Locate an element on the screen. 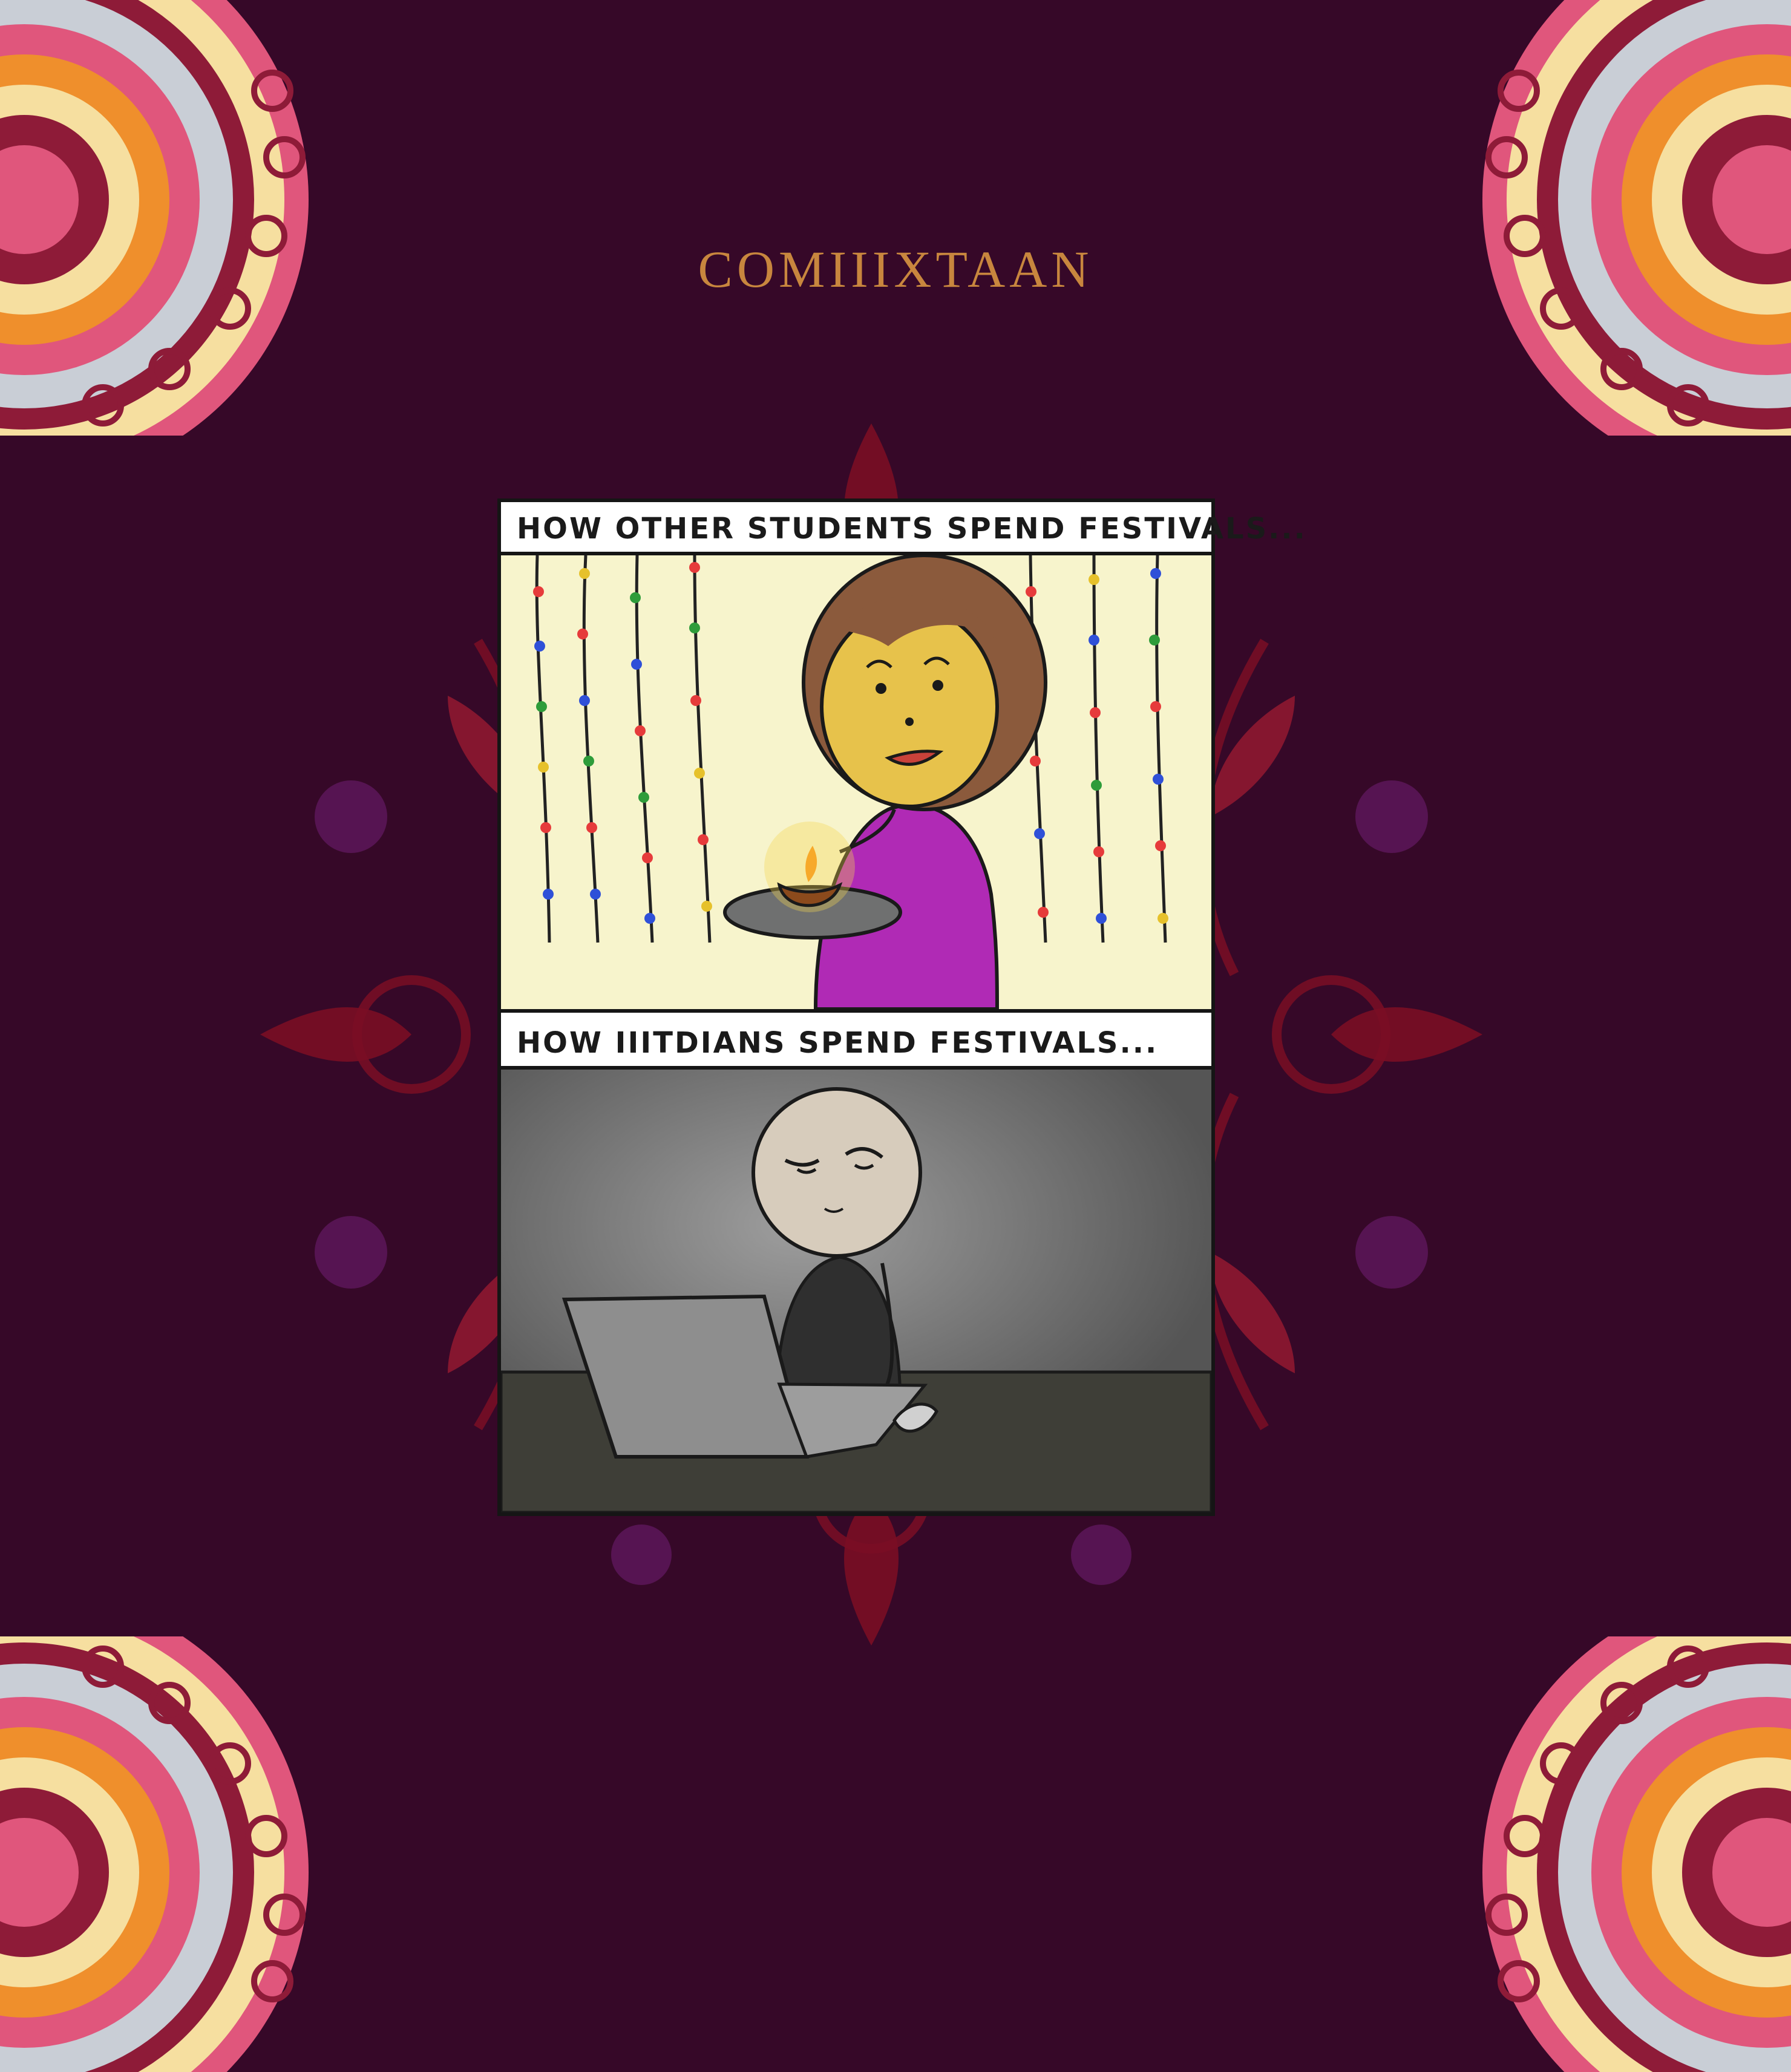 The image size is (1791, 2072). panel-1-illustration is located at coordinates (856, 782).